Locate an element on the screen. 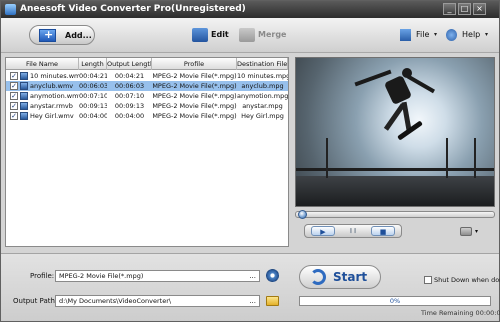  file-menu-label: File is located at coordinates (423, 34).